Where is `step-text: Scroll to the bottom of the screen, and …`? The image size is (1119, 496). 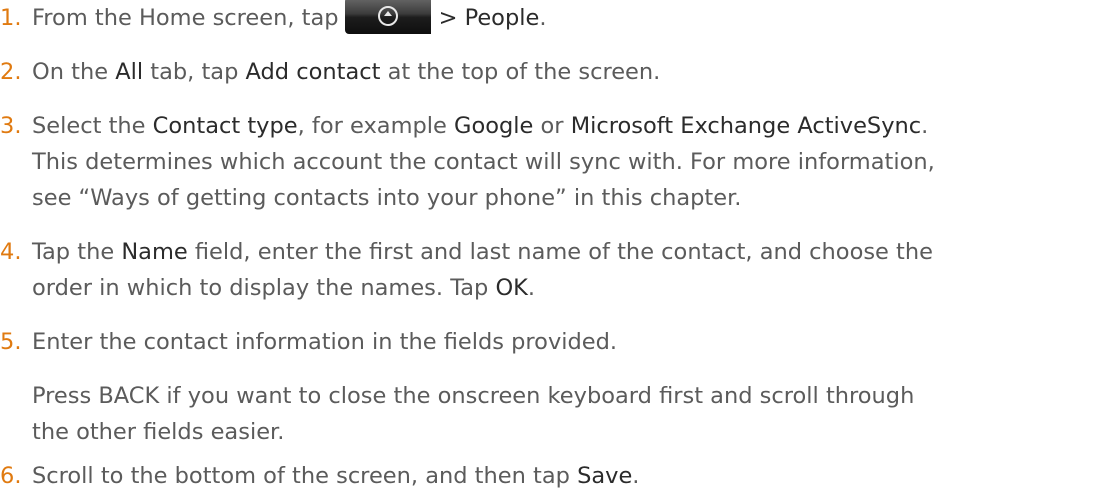
step-text: Scroll to the bottom of the screen, and … is located at coordinates (305, 476).